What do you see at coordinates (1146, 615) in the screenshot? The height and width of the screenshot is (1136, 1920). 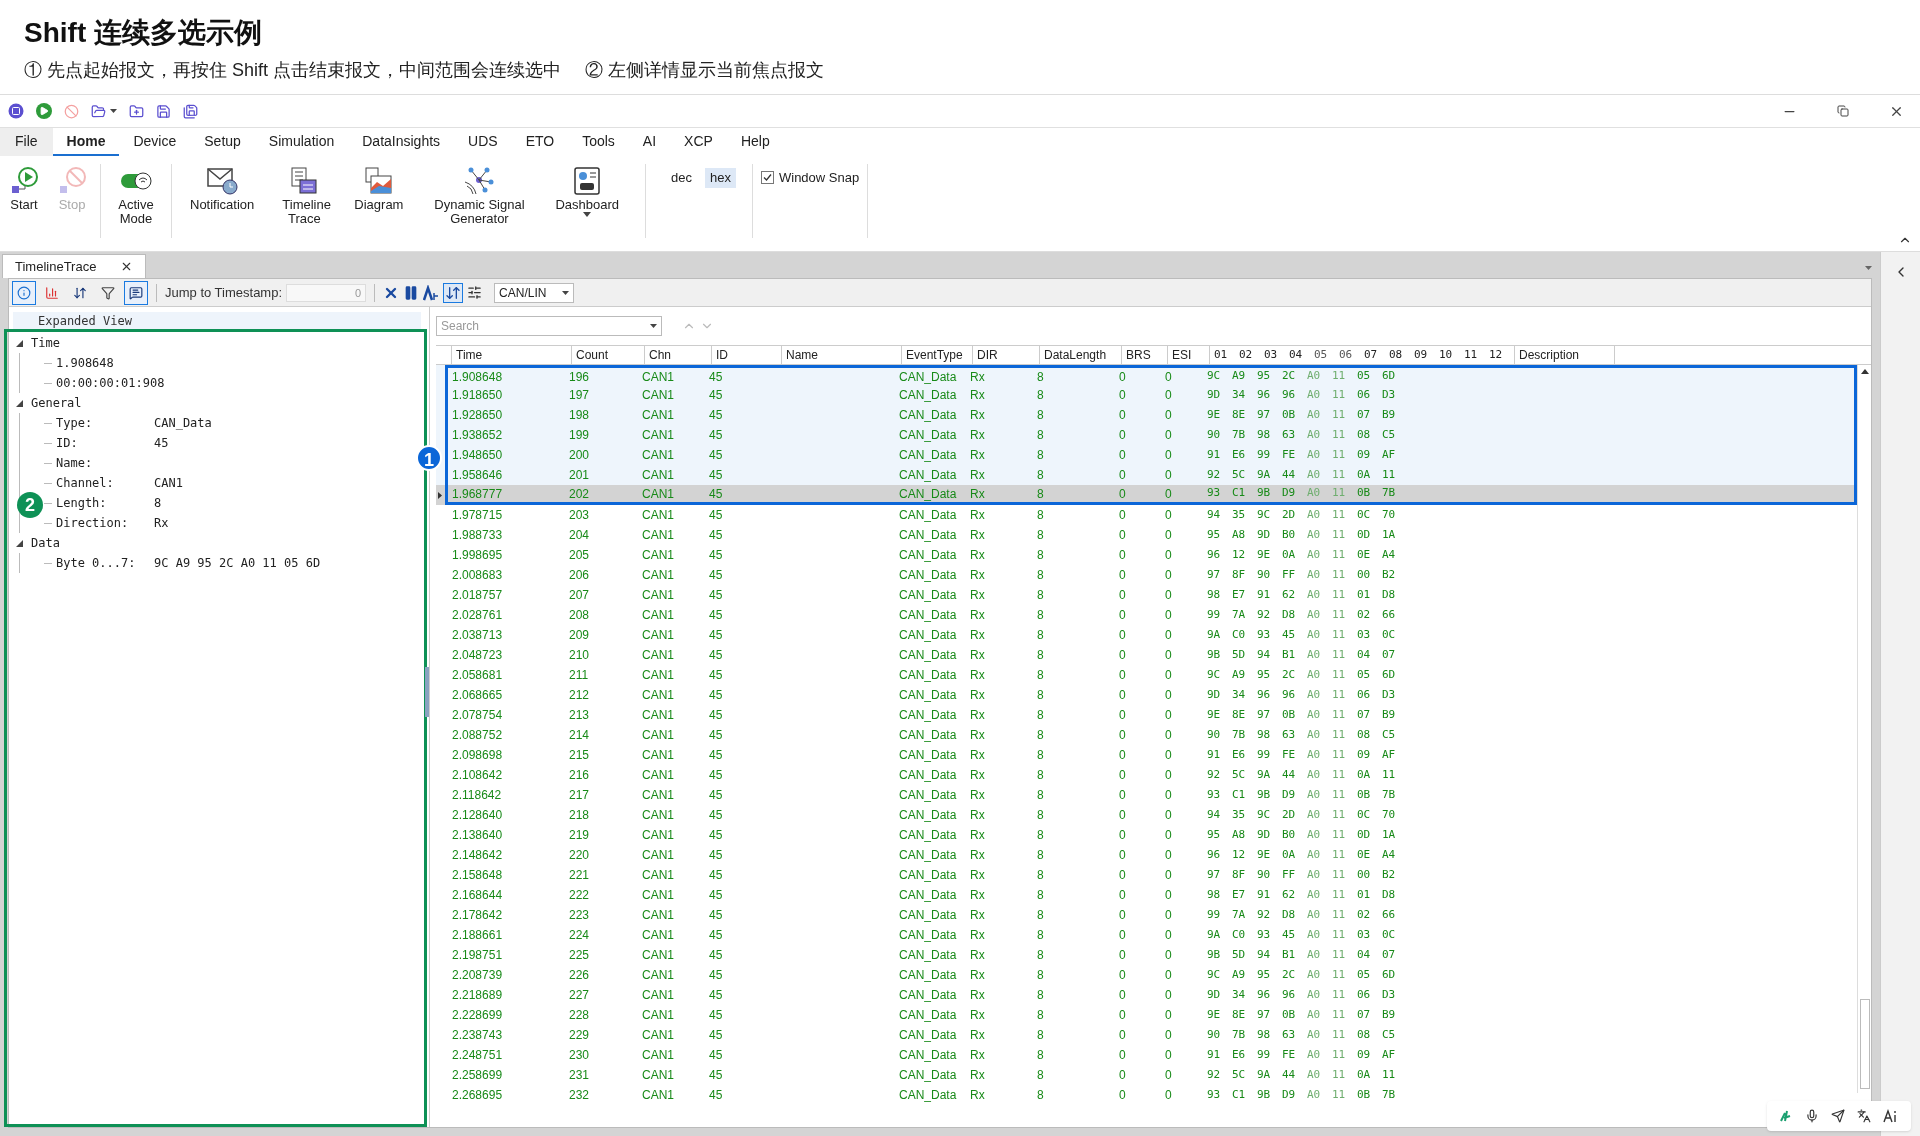 I see `table-row: 2.028761 208 CAN1 45 CAN_Data Rx 8 0 0 99 7A 92 D8 A0 11 02 66` at bounding box center [1146, 615].